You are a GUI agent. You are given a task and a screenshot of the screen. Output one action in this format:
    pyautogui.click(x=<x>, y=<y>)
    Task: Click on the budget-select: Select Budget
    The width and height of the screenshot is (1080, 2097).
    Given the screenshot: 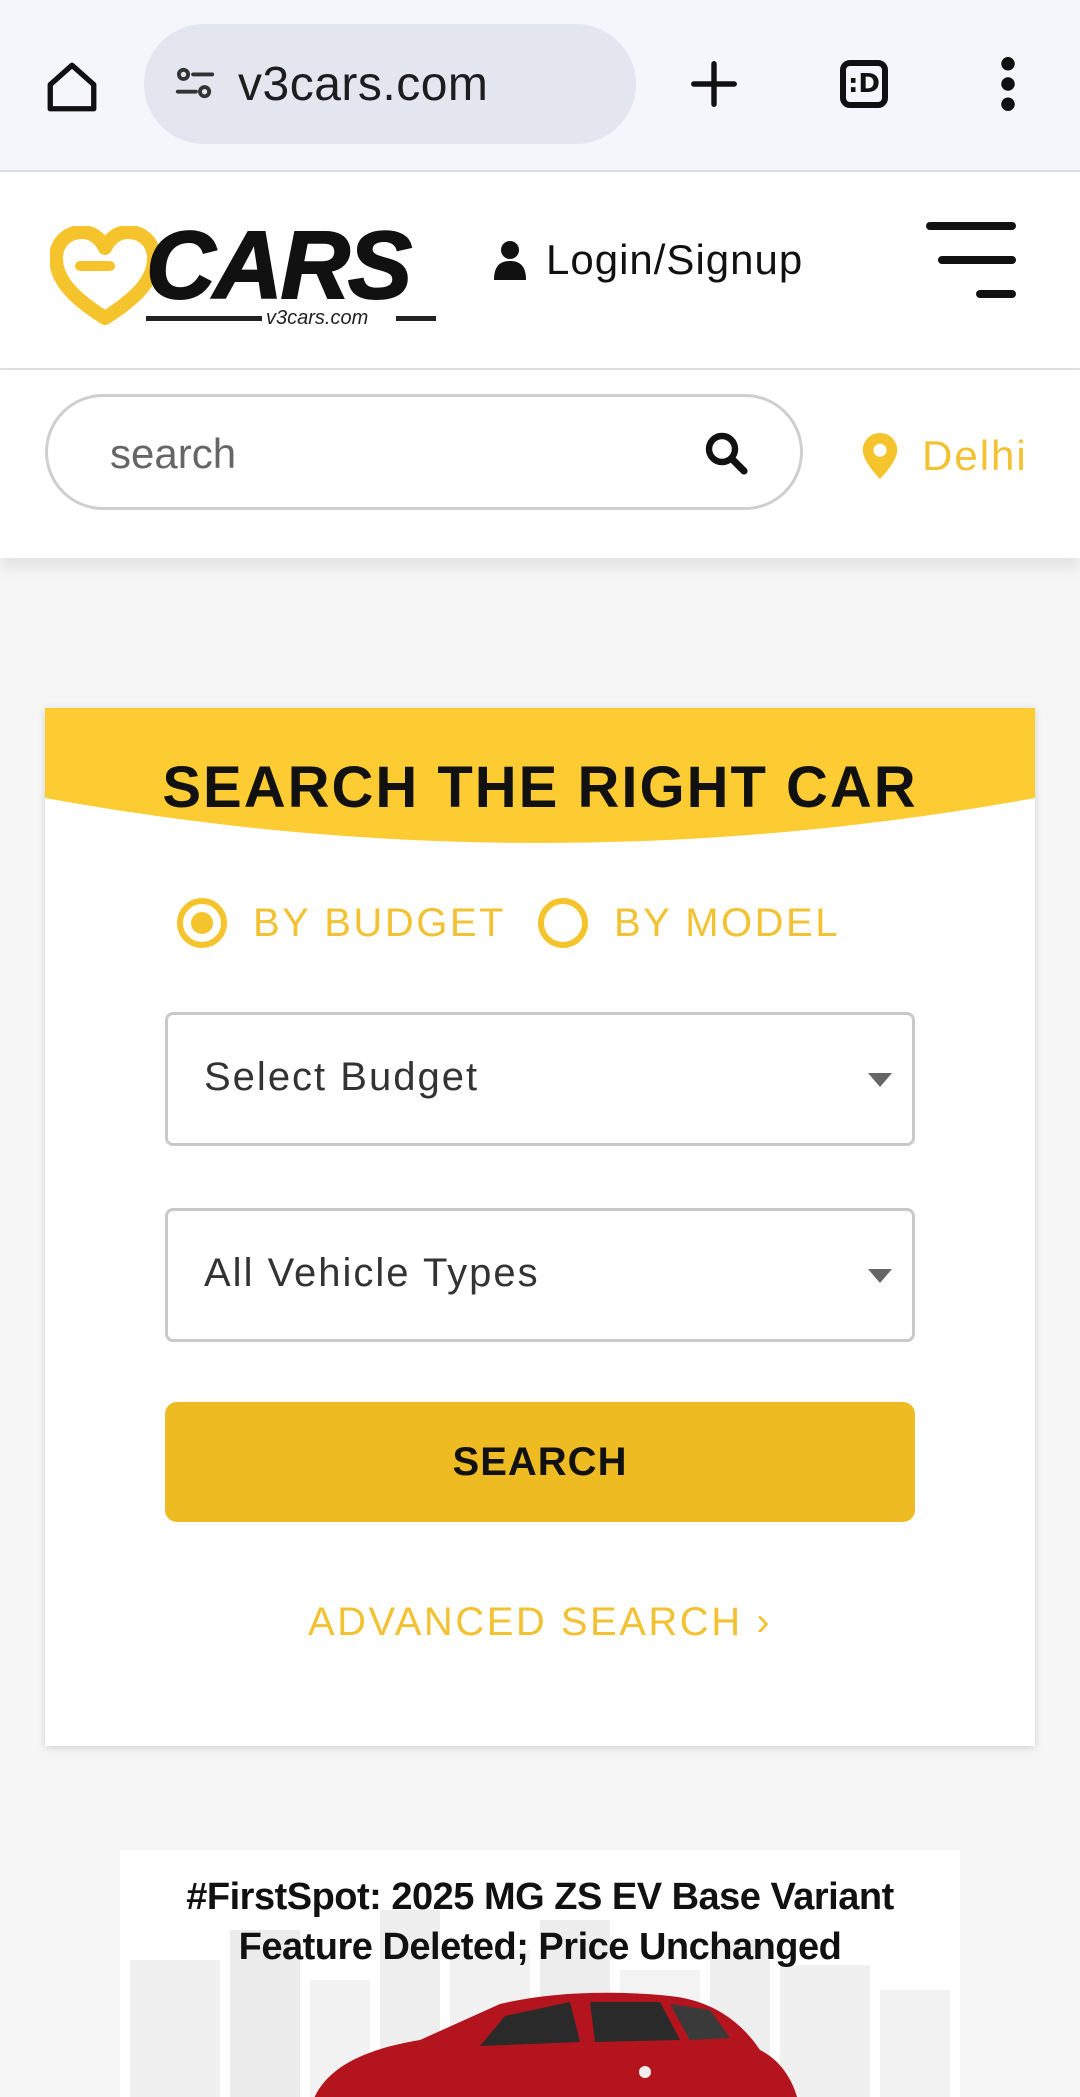 What is the action you would take?
    pyautogui.click(x=540, y=1079)
    